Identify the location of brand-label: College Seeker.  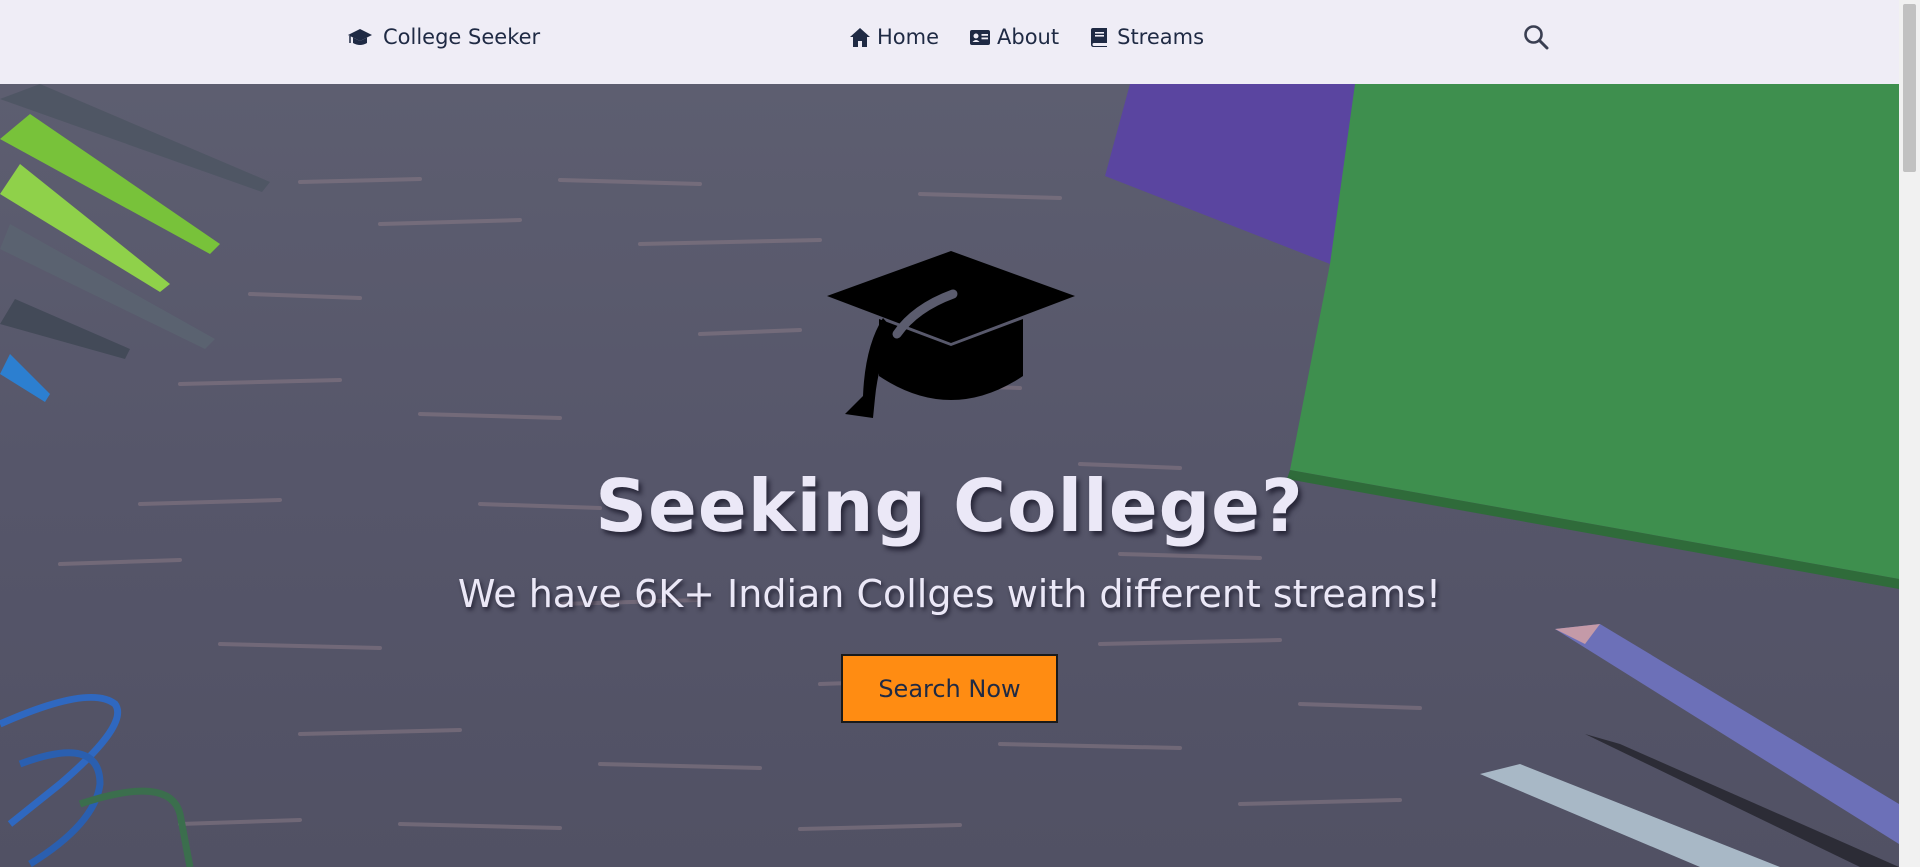
(462, 37).